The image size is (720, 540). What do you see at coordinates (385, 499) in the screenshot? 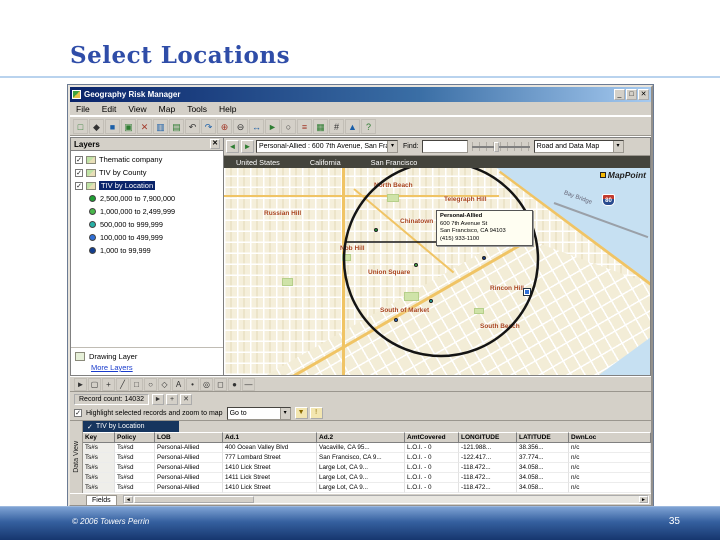
I see `horizontal-scrollbar` at bounding box center [385, 499].